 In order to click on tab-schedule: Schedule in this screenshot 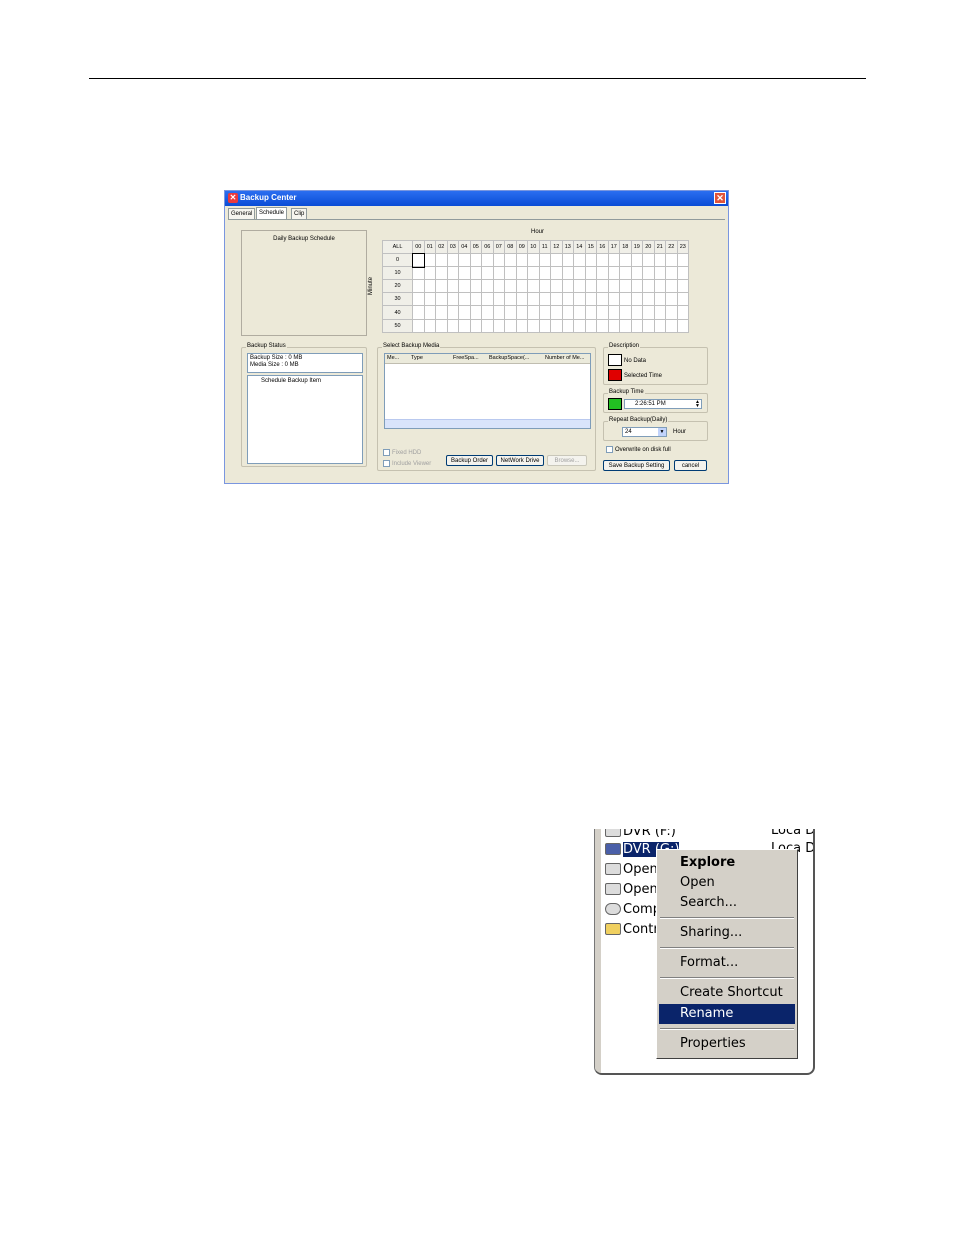, I will do `click(272, 213)`.